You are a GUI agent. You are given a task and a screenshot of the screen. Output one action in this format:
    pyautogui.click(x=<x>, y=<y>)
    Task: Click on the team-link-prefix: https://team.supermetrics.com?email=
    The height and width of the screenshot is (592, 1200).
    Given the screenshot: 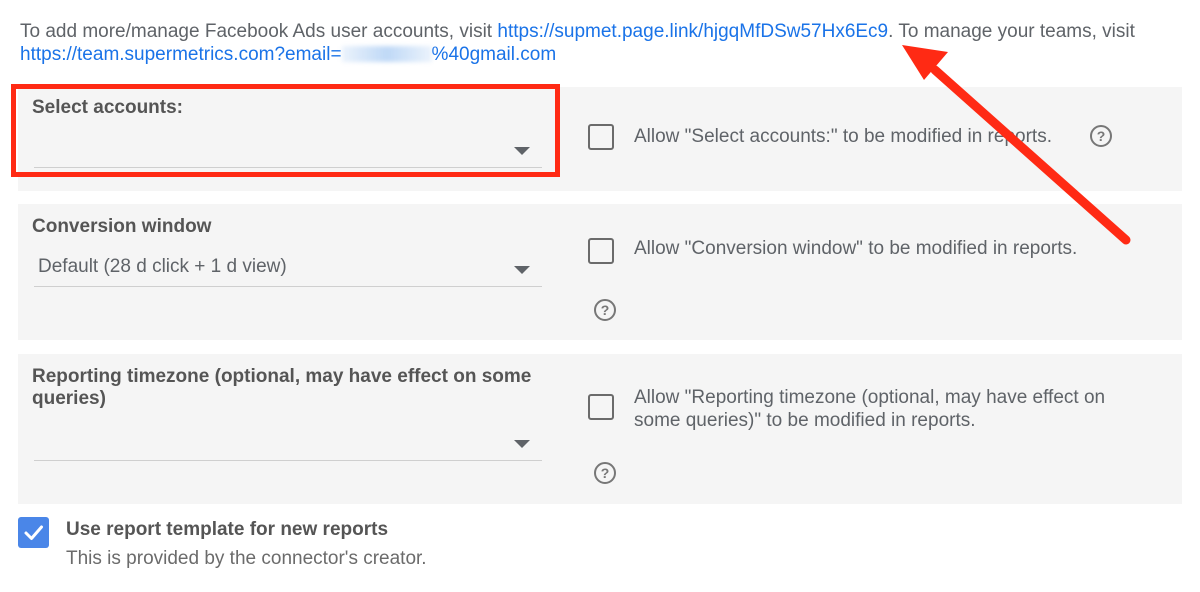 What is the action you would take?
    pyautogui.click(x=181, y=54)
    